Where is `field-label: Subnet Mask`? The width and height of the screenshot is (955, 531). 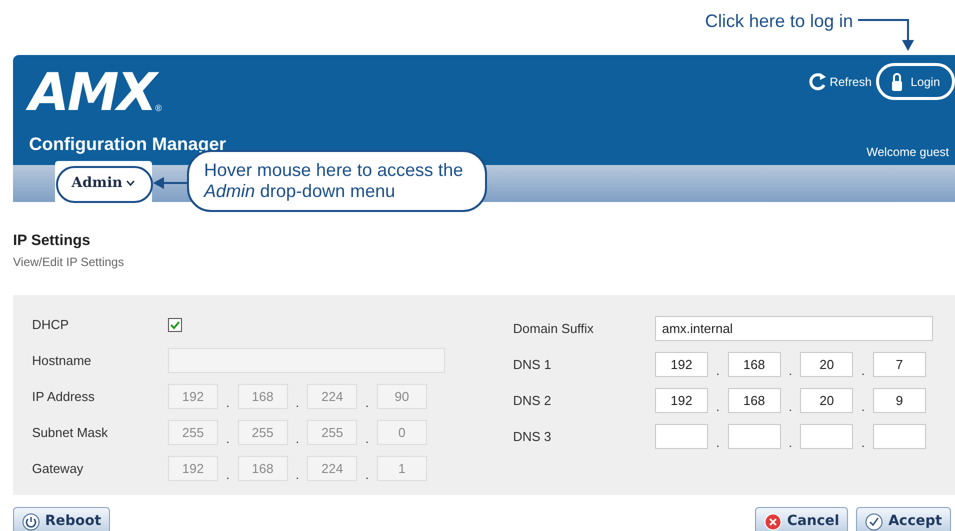
field-label: Subnet Mask is located at coordinates (70, 433).